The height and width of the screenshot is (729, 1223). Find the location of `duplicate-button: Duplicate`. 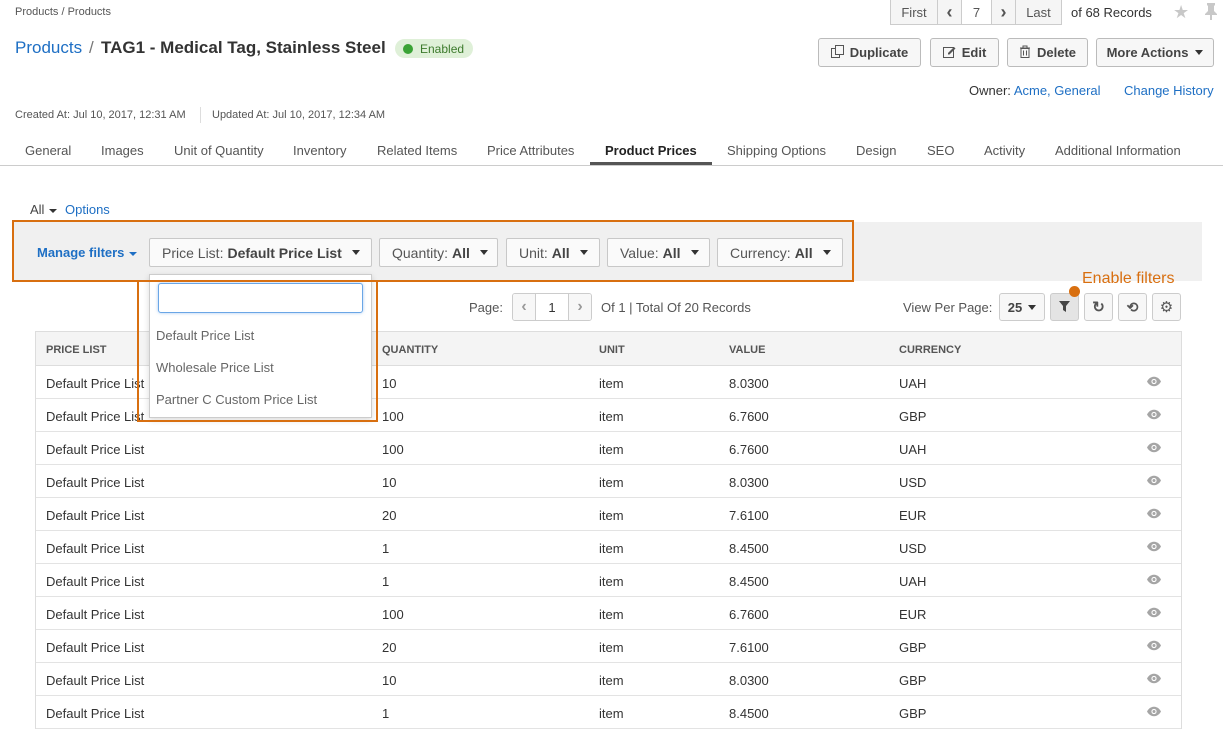

duplicate-button: Duplicate is located at coordinates (869, 52).